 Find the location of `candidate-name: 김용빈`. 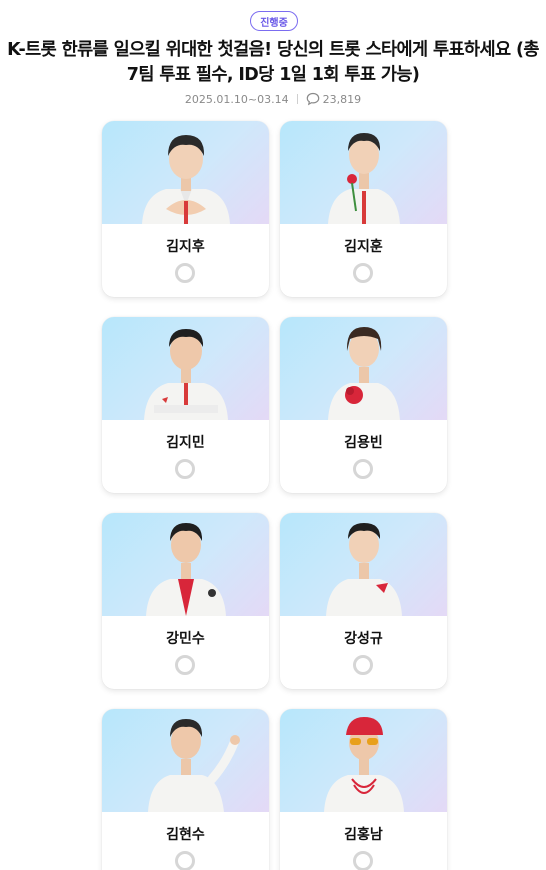

candidate-name: 김용빈 is located at coordinates (363, 443).